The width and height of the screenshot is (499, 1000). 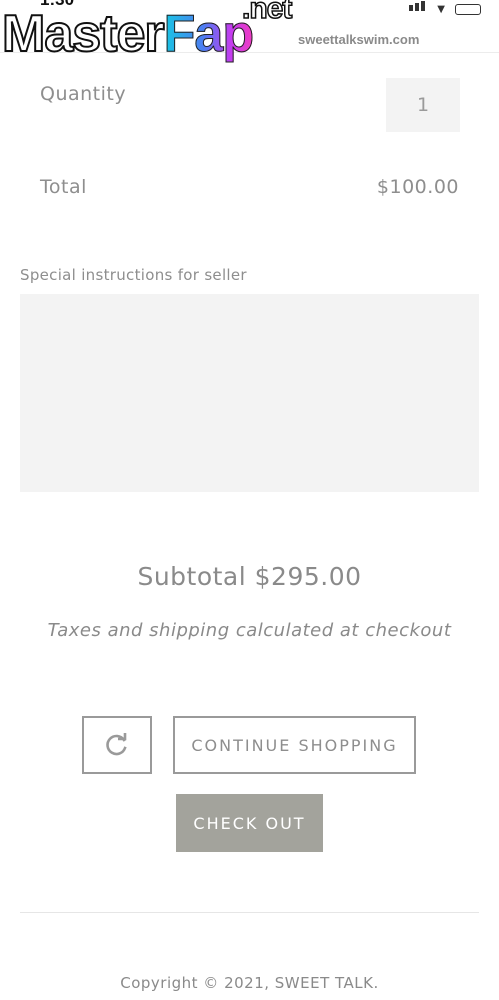 I want to click on copyright-text: Copyright © 2021, SWEET TALK., so click(x=249, y=983).